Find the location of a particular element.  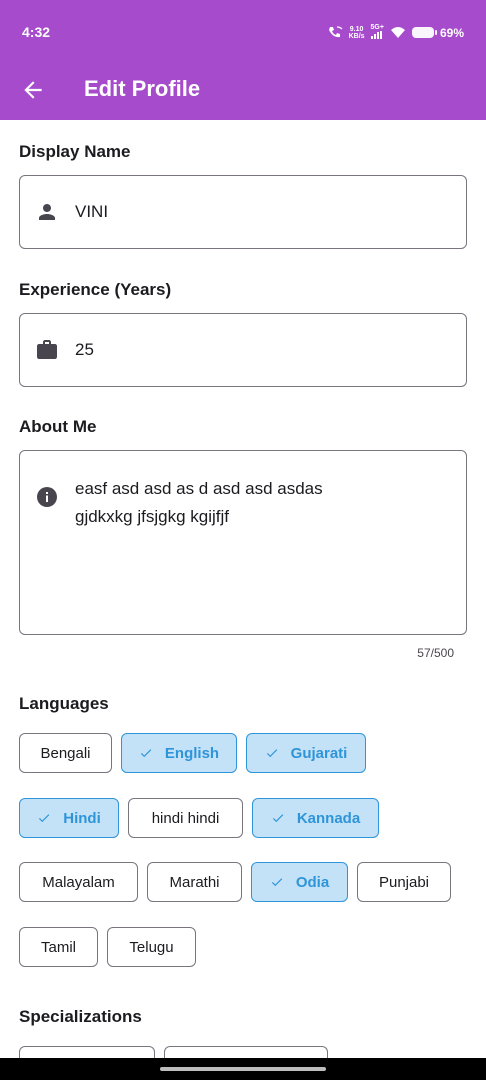

chip-tamil: Tamil is located at coordinates (58, 947).